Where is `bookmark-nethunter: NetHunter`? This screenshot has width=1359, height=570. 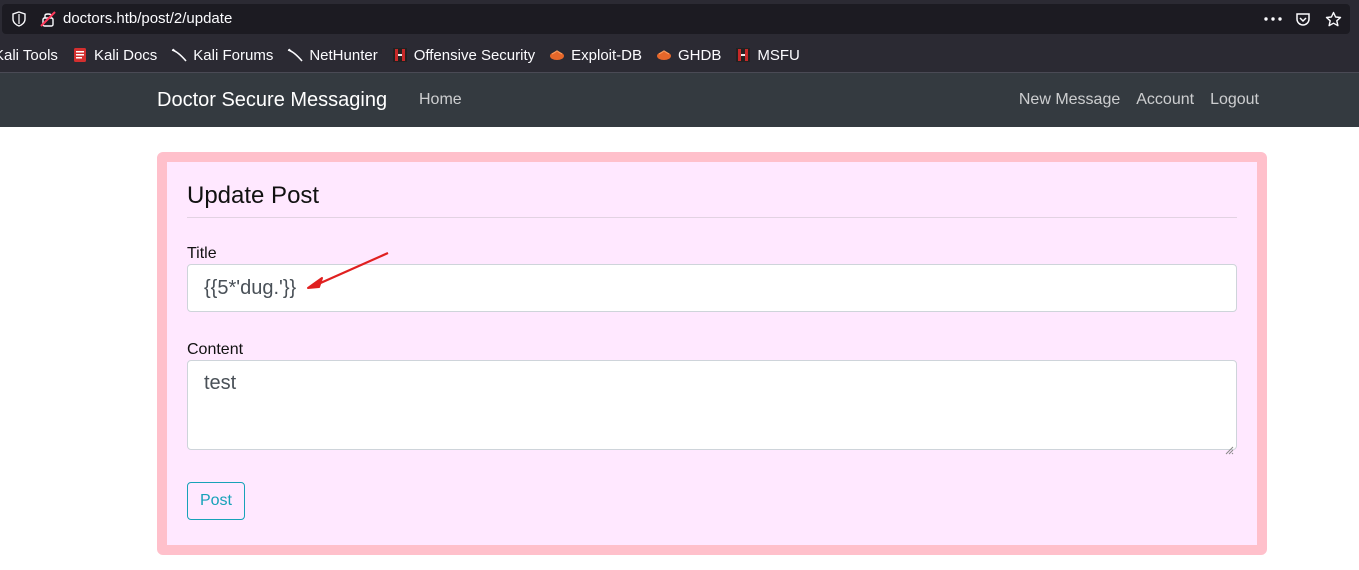
bookmark-nethunter: NetHunter is located at coordinates (332, 55).